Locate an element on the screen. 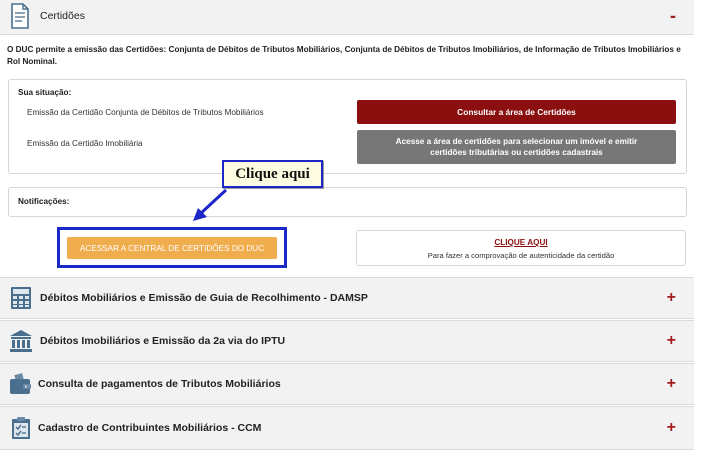 The height and width of the screenshot is (471, 707). collapse-toggle: - is located at coordinates (673, 16).